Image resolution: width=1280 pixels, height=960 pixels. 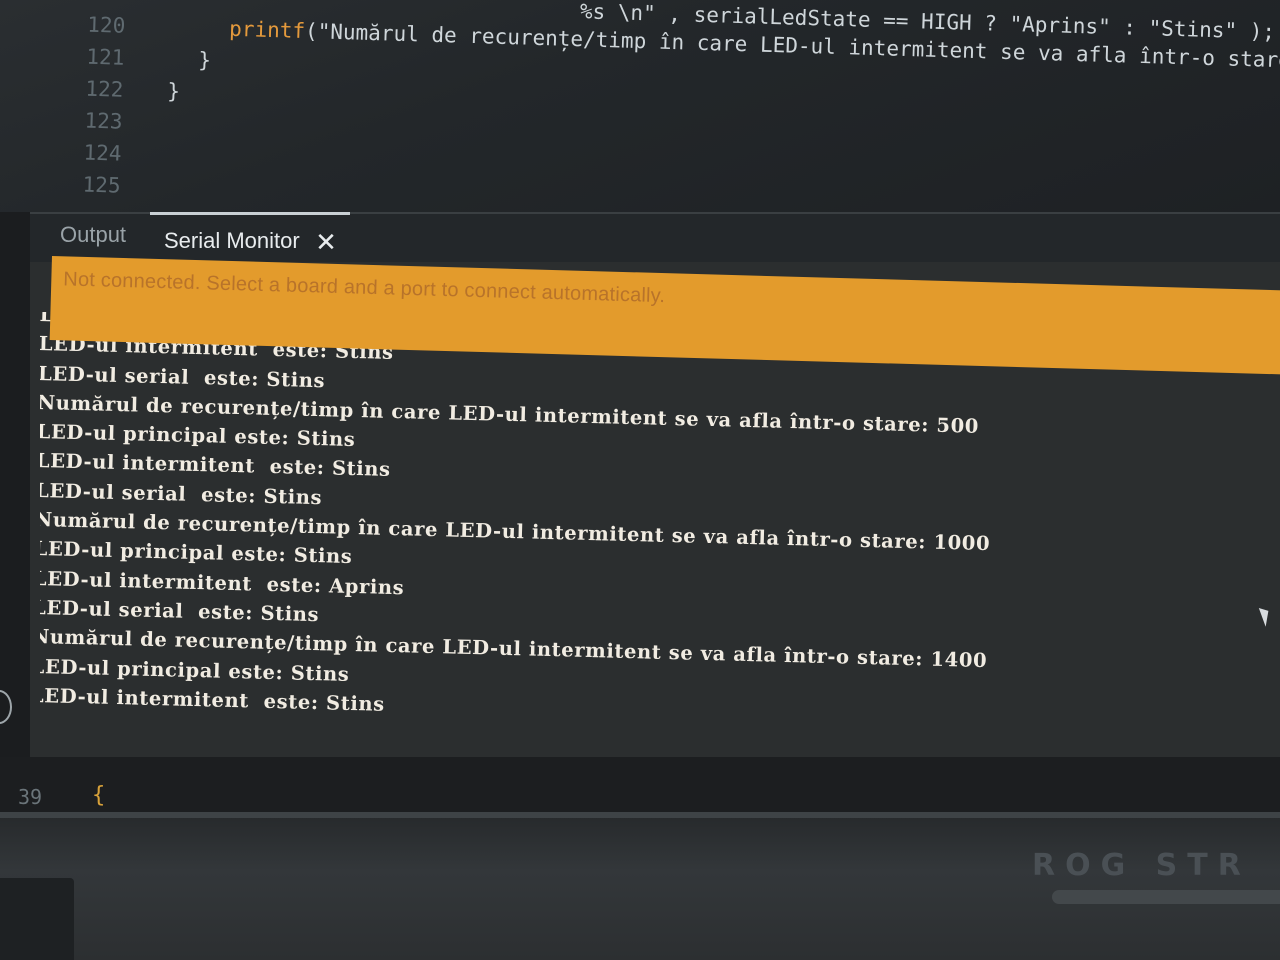 I want to click on code-keyword: printf, so click(x=267, y=30).